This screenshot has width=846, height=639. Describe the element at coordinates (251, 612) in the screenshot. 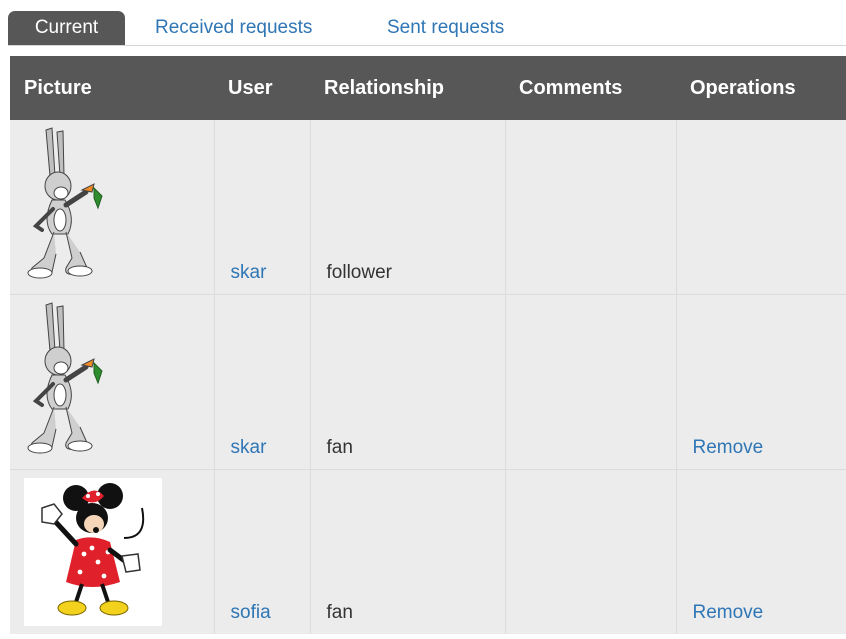

I see `user-link: sofia` at that location.